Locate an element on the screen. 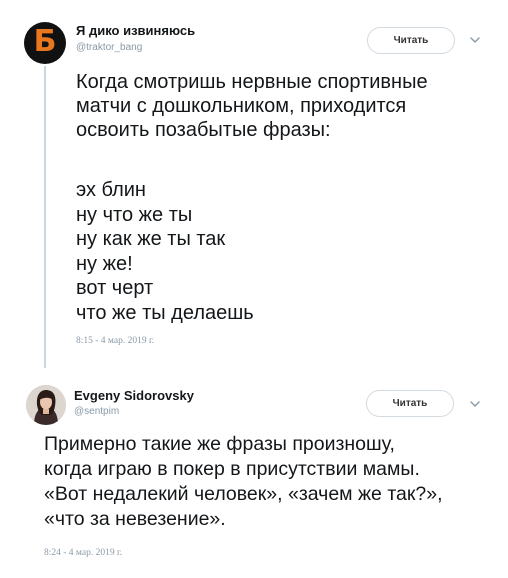  thread-connector-line is located at coordinates (45, 217).